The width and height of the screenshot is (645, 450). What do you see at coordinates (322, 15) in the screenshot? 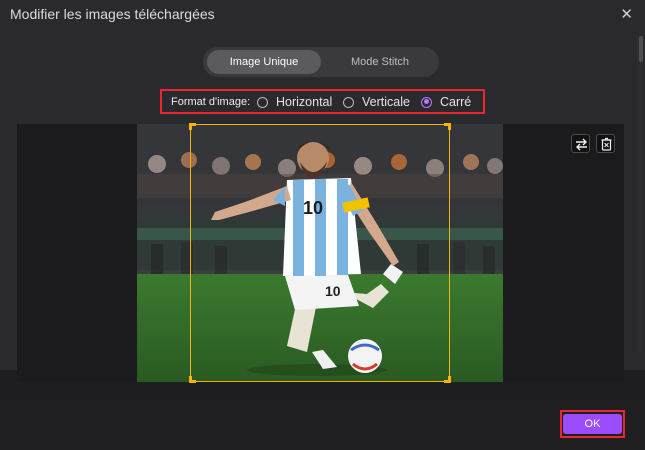
I see `dialog-titlebar: Modifier les images téléchargées ✕` at bounding box center [322, 15].